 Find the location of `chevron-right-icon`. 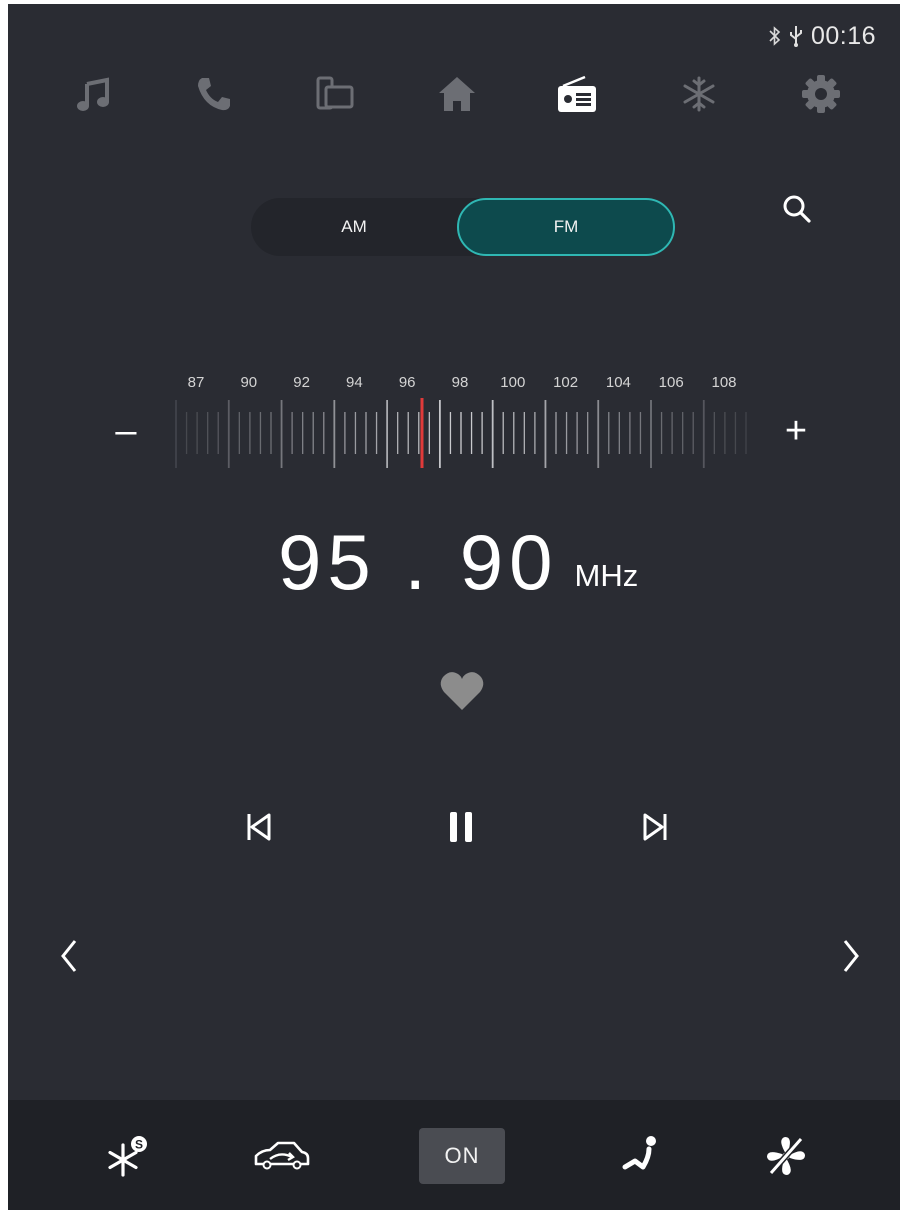

chevron-right-icon is located at coordinates (851, 956).